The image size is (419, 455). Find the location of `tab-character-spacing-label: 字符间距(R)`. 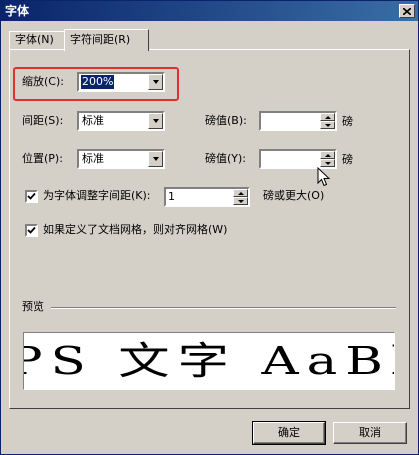

tab-character-spacing-label: 字符间距(R) is located at coordinates (100, 39).